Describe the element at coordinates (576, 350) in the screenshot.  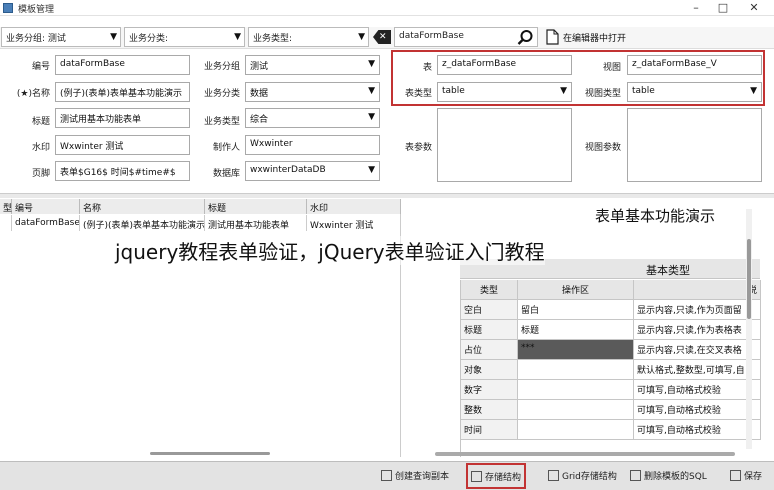
I see `preview-area-cell: ***` at that location.